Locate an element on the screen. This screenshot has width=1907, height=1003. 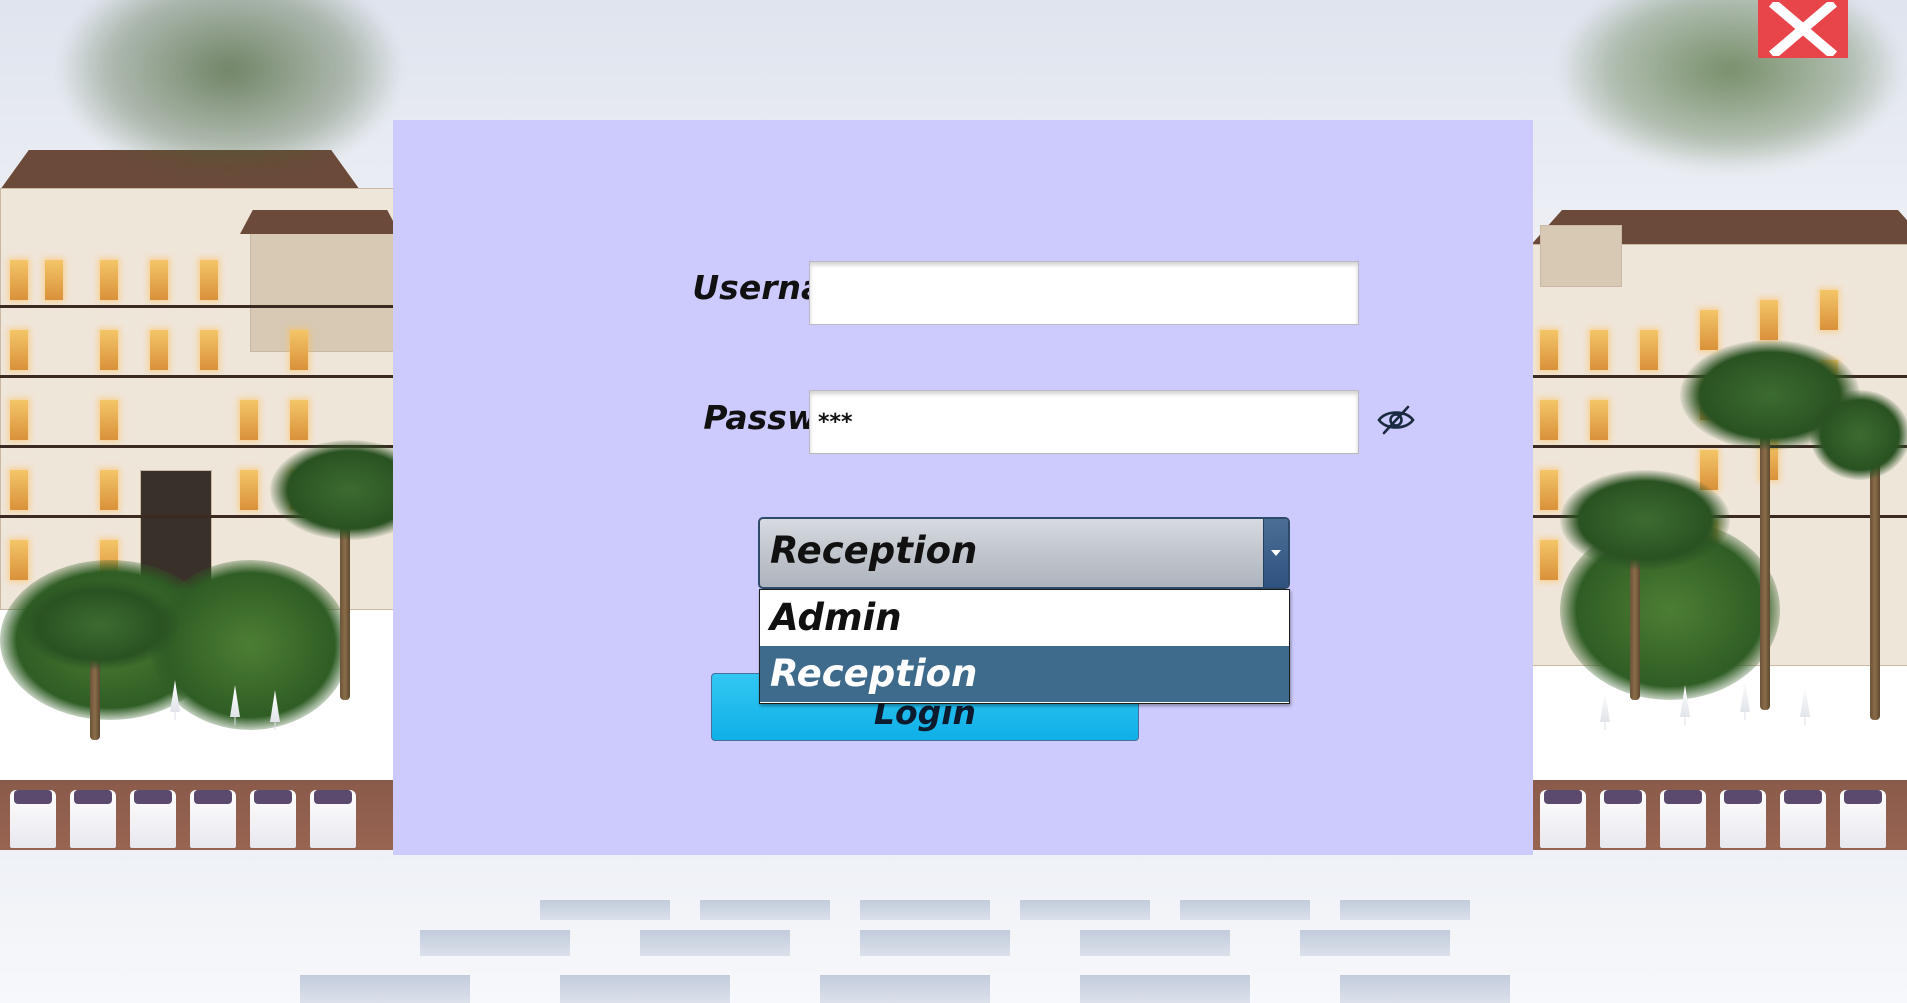
password-input is located at coordinates (1084, 422).